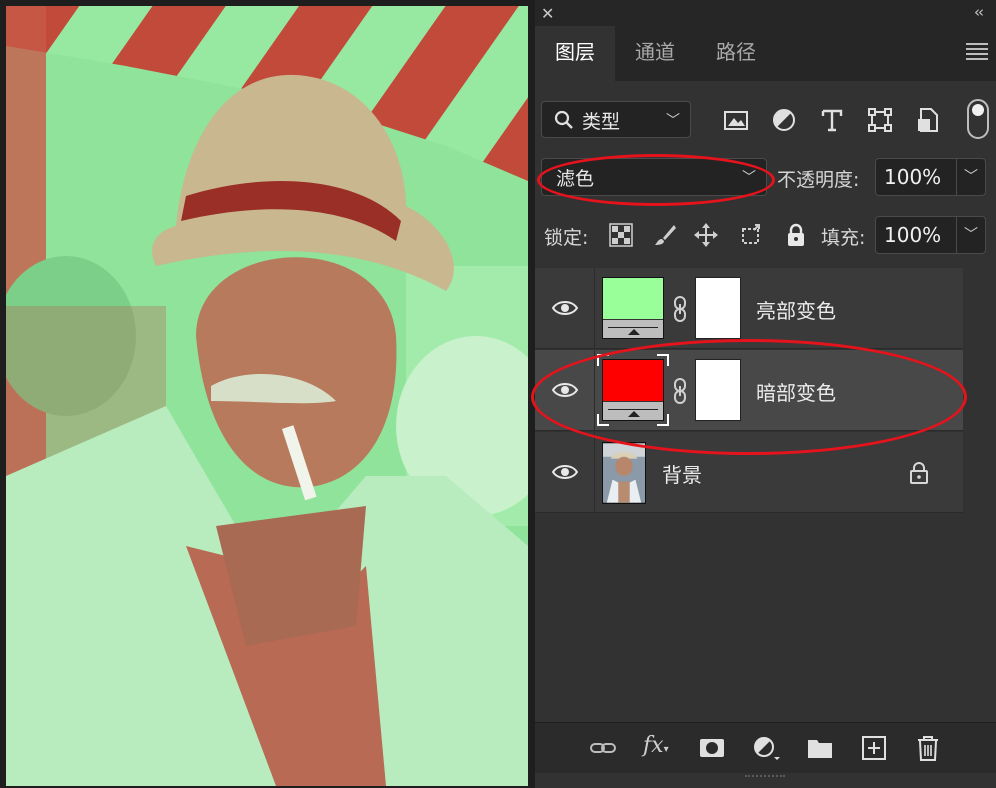  What do you see at coordinates (575, 53) in the screenshot?
I see `tab-layers: 图层` at bounding box center [575, 53].